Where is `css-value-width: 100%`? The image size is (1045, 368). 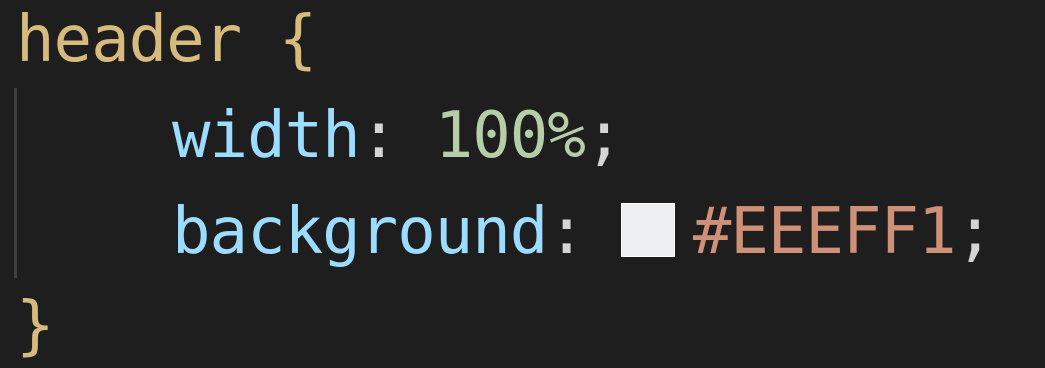 css-value-width: 100% is located at coordinates (510, 136).